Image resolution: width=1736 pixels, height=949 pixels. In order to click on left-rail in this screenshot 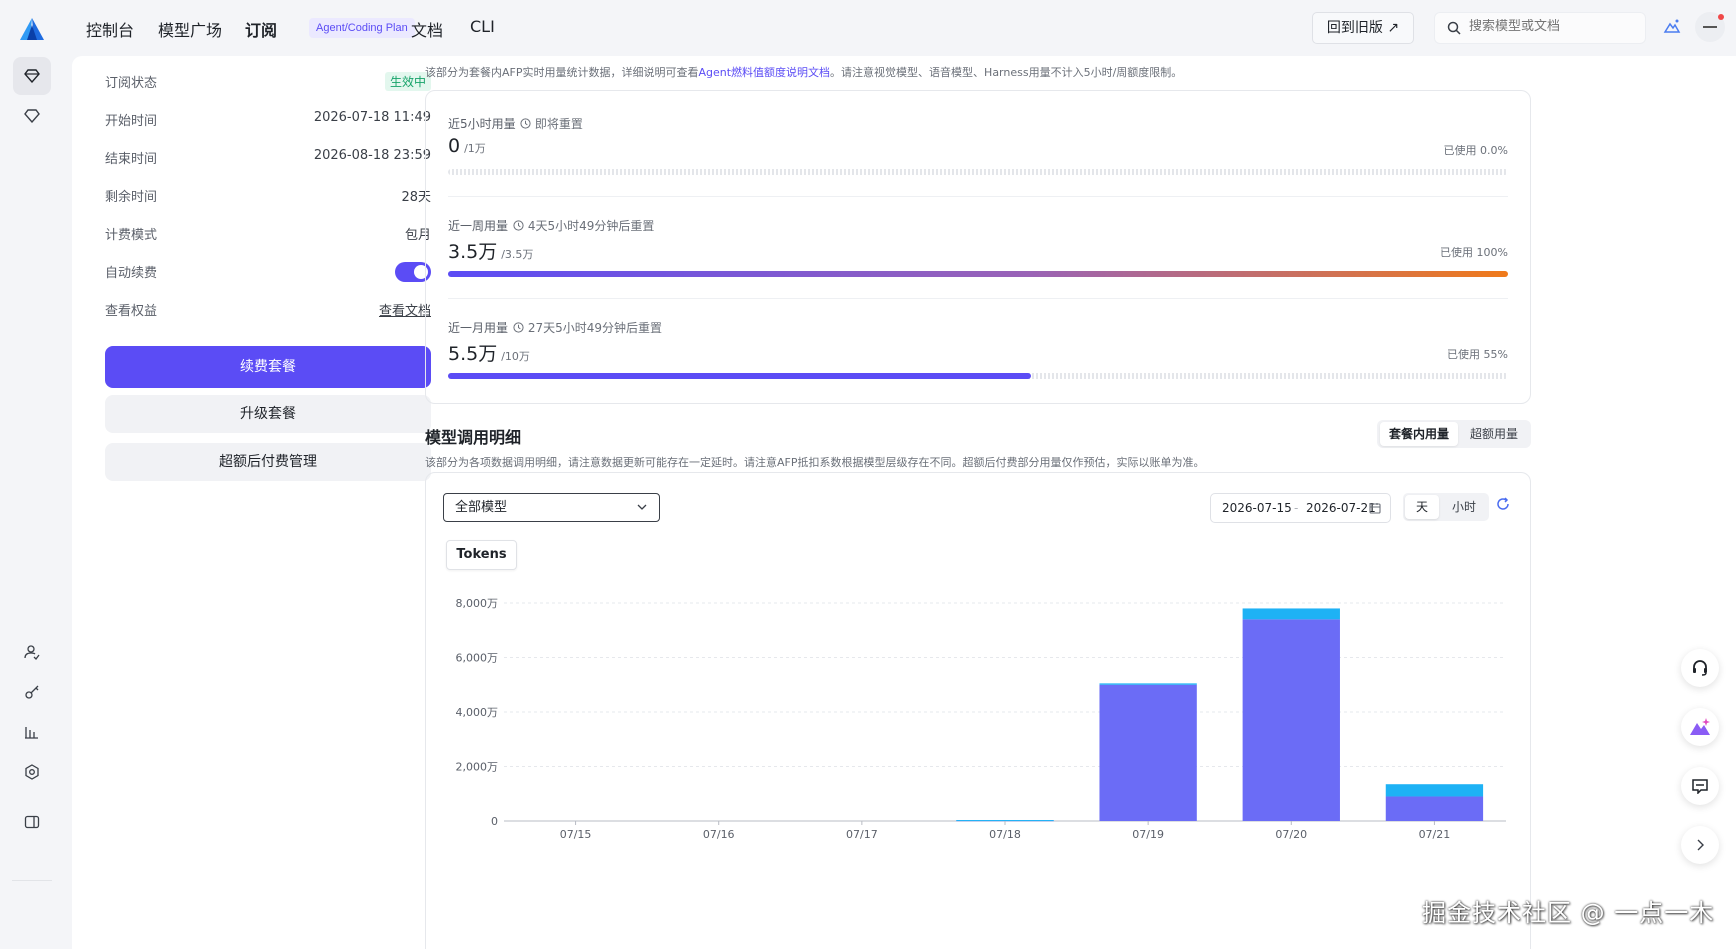, I will do `click(31, 502)`.